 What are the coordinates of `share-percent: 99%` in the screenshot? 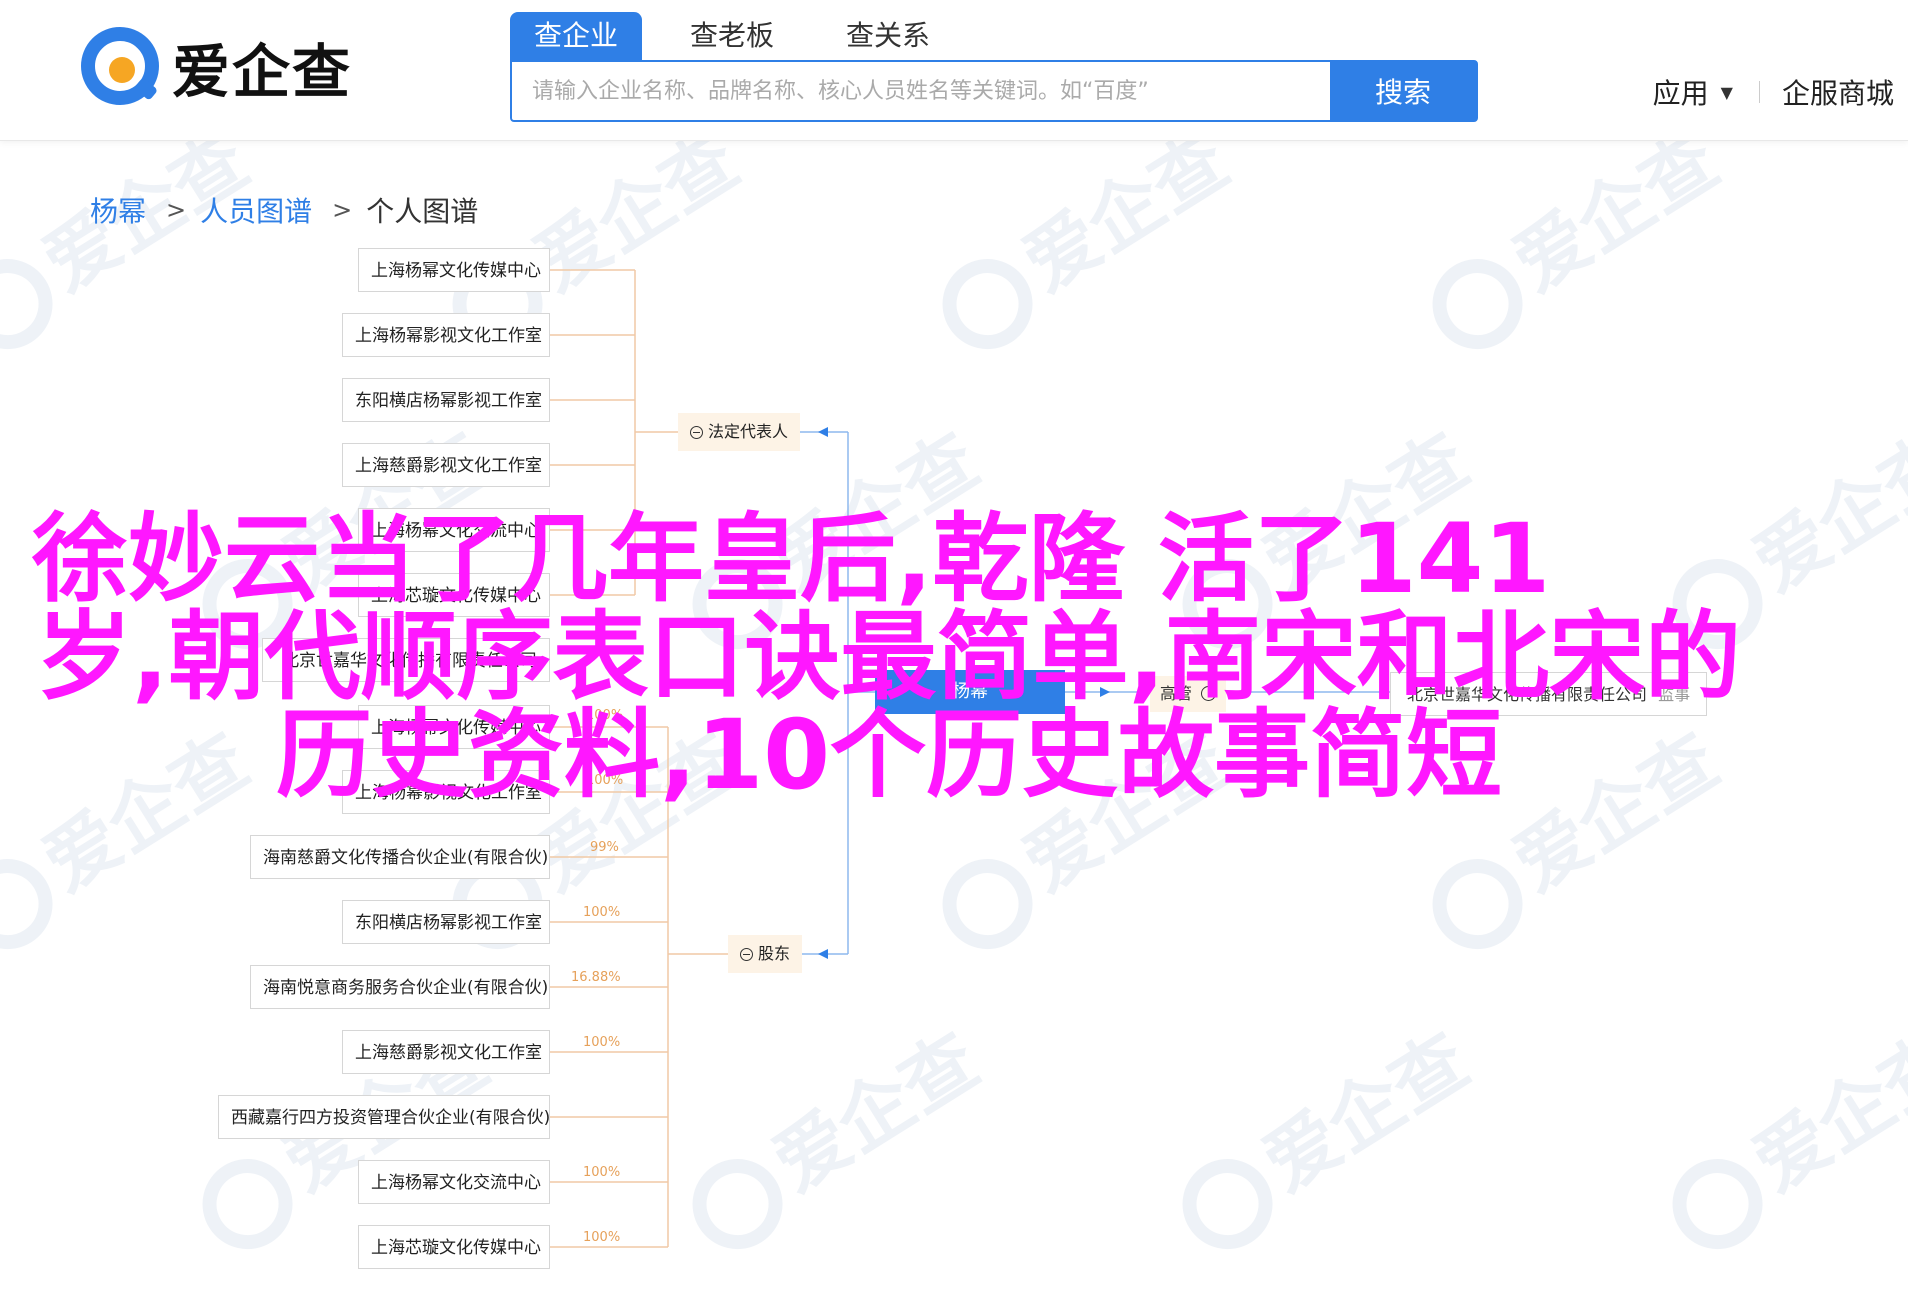 It's located at (604, 847).